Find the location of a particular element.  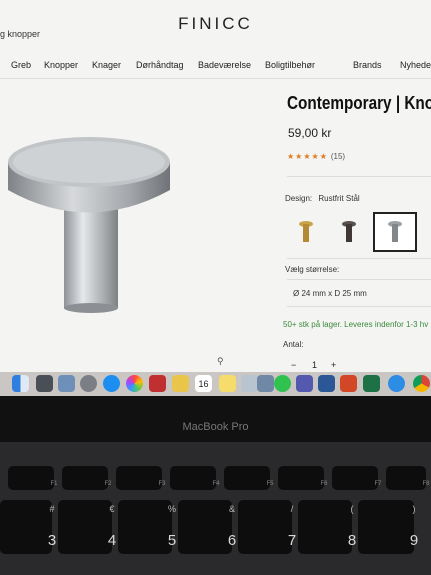

photos-icon is located at coordinates (134, 383).